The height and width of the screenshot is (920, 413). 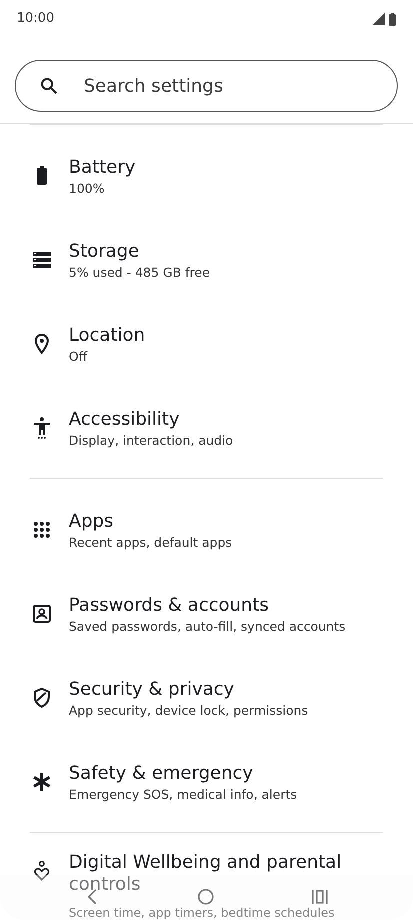 I want to click on home-icon, so click(x=206, y=896).